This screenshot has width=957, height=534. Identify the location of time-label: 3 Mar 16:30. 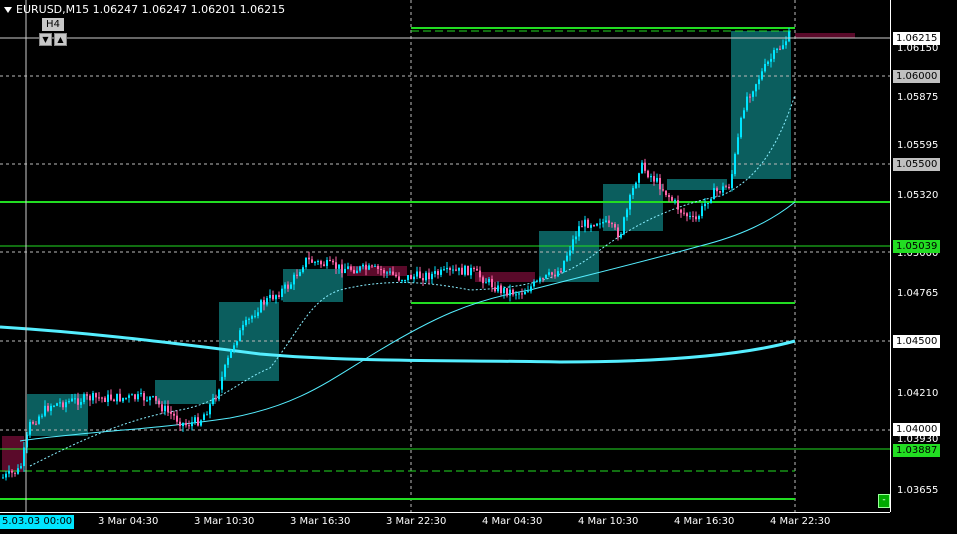
(320, 521).